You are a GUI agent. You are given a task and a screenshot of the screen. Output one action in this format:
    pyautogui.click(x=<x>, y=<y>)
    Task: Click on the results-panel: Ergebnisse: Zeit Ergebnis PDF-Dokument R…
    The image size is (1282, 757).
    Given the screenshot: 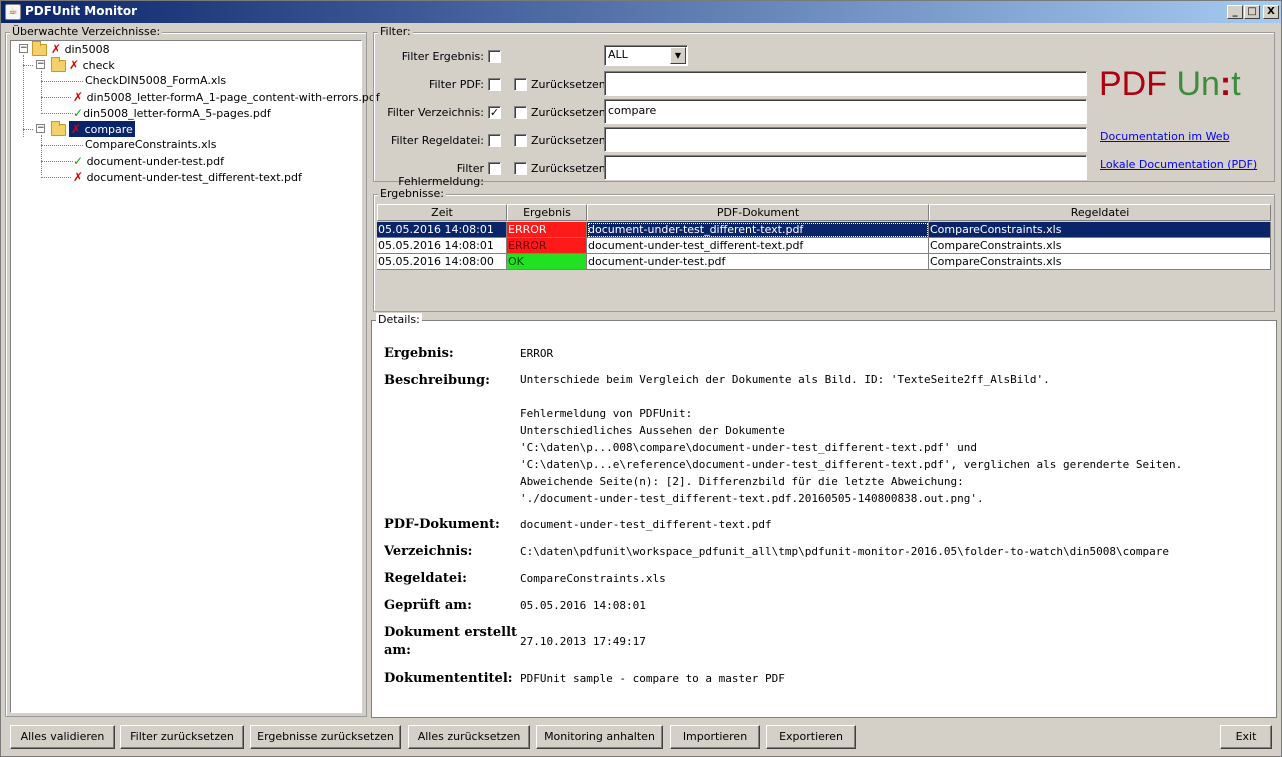 What is the action you would take?
    pyautogui.click(x=824, y=249)
    